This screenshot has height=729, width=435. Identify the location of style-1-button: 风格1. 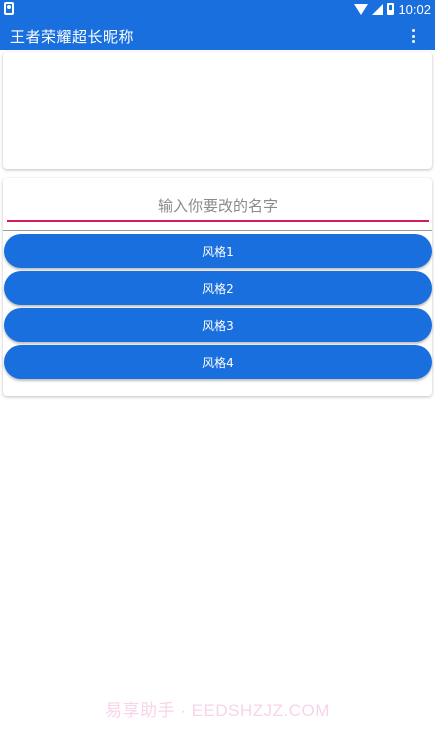
(218, 251).